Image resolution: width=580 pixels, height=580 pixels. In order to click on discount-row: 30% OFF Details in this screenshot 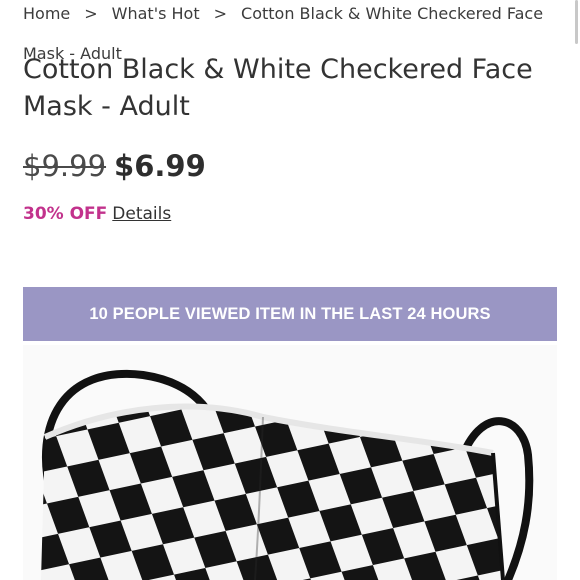, I will do `click(97, 214)`.